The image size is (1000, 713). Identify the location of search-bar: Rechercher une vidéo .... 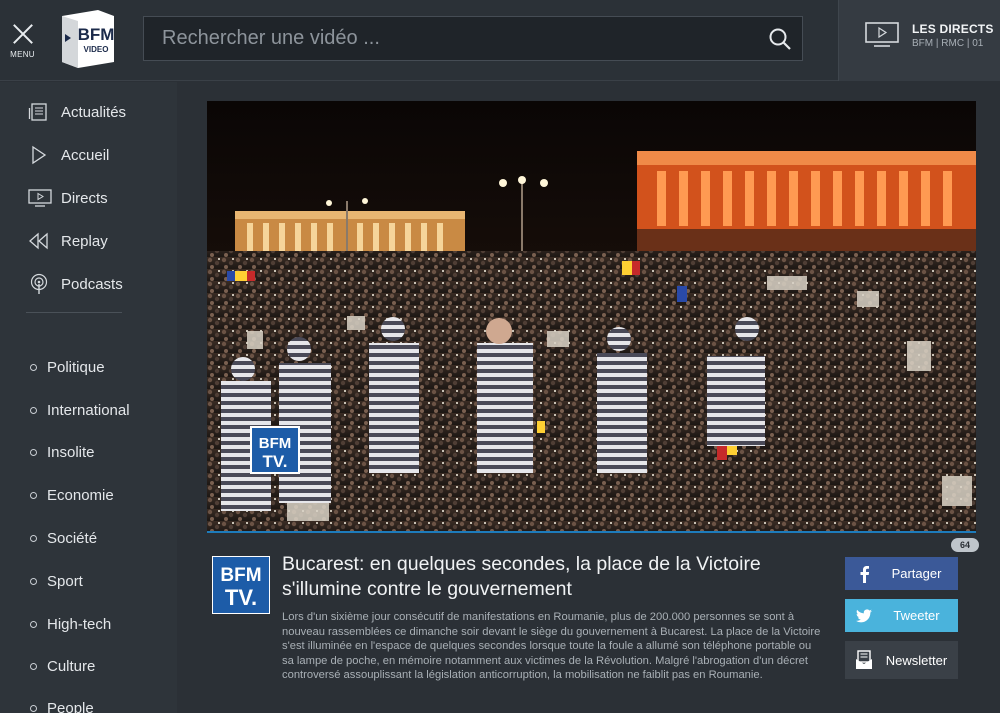
(473, 38).